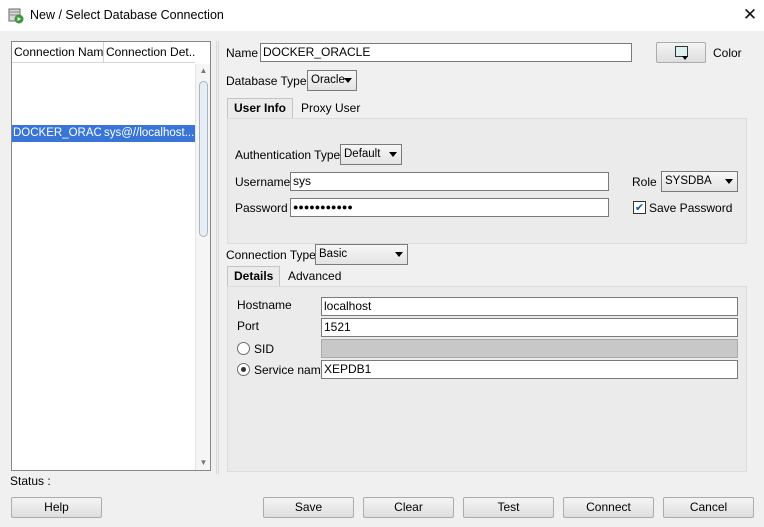 The width and height of the screenshot is (764, 527). Describe the element at coordinates (263, 182) in the screenshot. I see `username-label: Username` at that location.